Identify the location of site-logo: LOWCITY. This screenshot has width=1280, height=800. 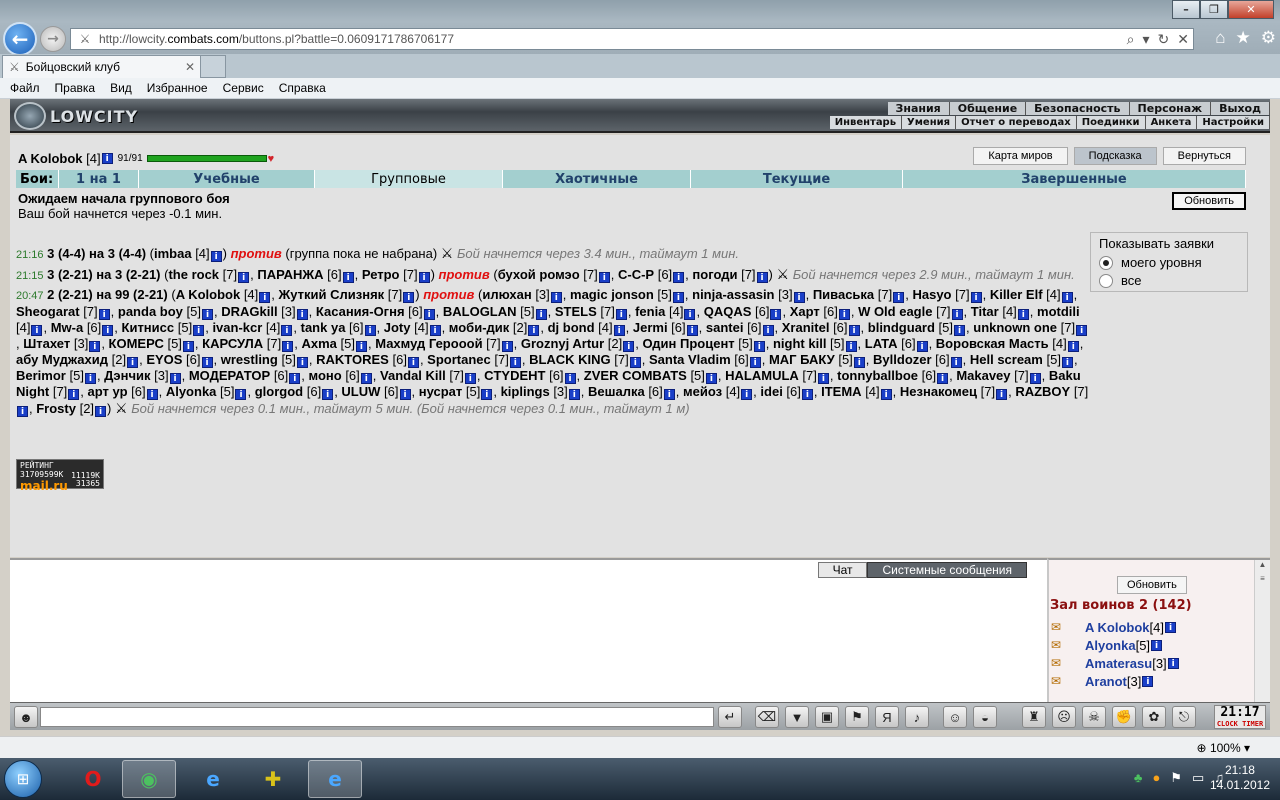
(76, 116).